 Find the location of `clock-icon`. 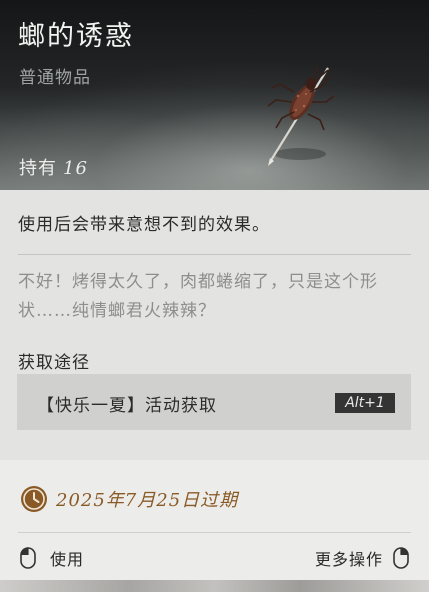

clock-icon is located at coordinates (34, 499).